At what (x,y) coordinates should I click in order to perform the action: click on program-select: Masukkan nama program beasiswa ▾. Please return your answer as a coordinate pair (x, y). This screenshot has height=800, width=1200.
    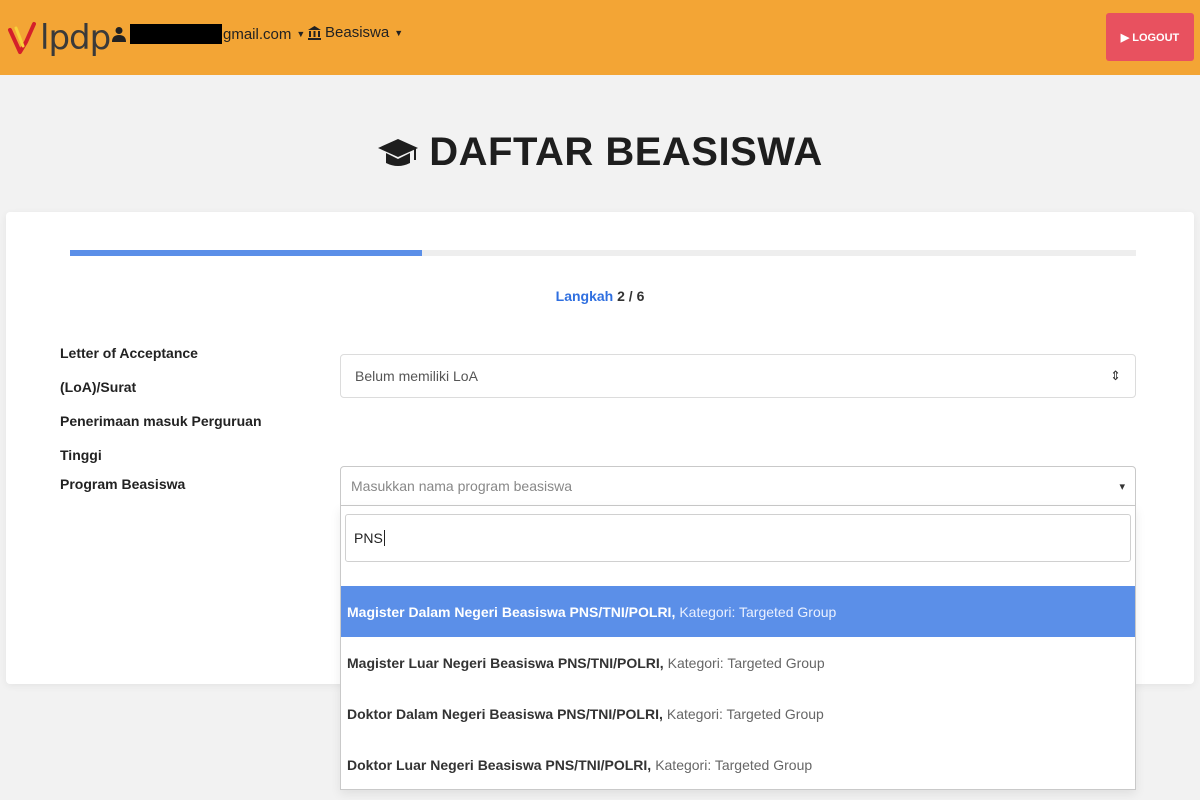
    Looking at the image, I should click on (738, 486).